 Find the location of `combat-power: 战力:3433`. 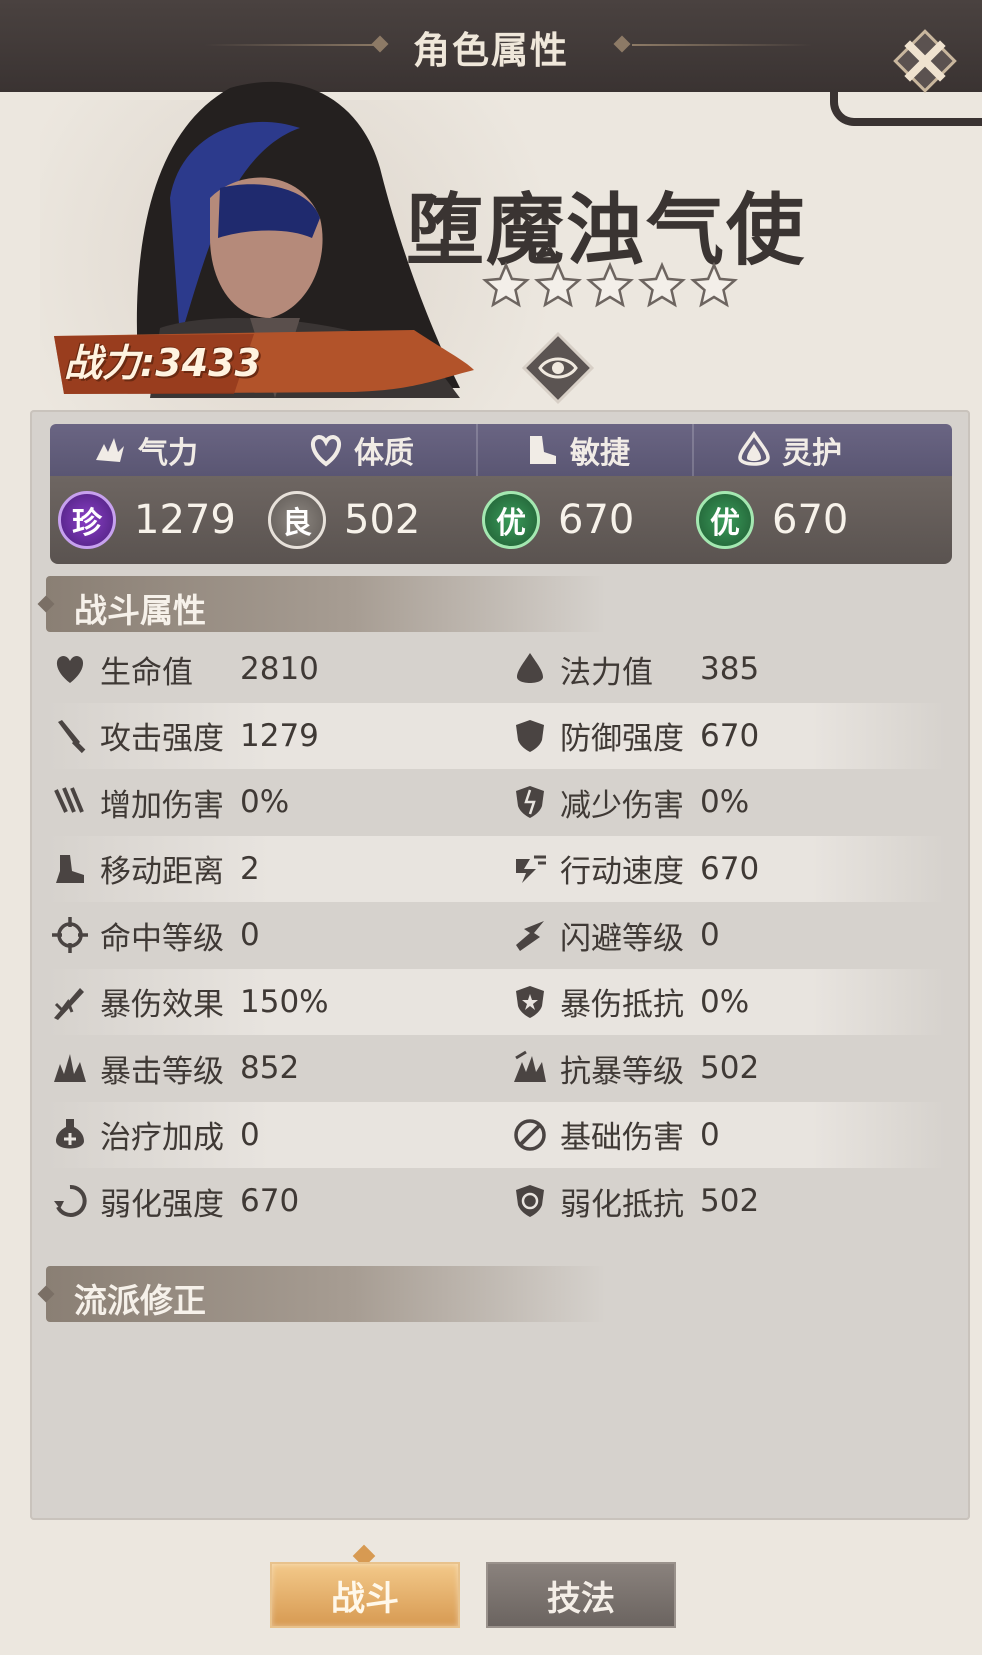

combat-power: 战力:3433 is located at coordinates (162, 359).